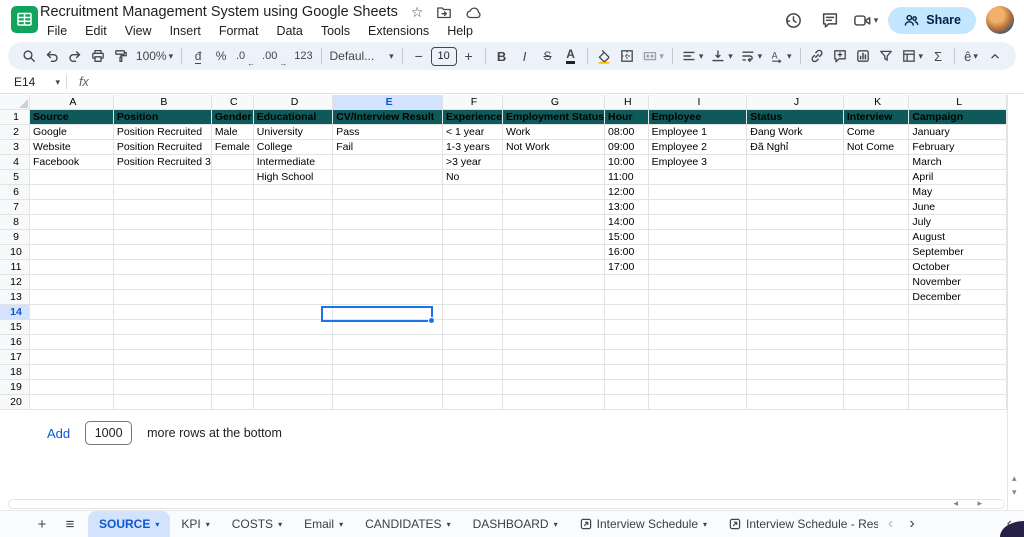  I want to click on cell-D19, so click(293, 387).